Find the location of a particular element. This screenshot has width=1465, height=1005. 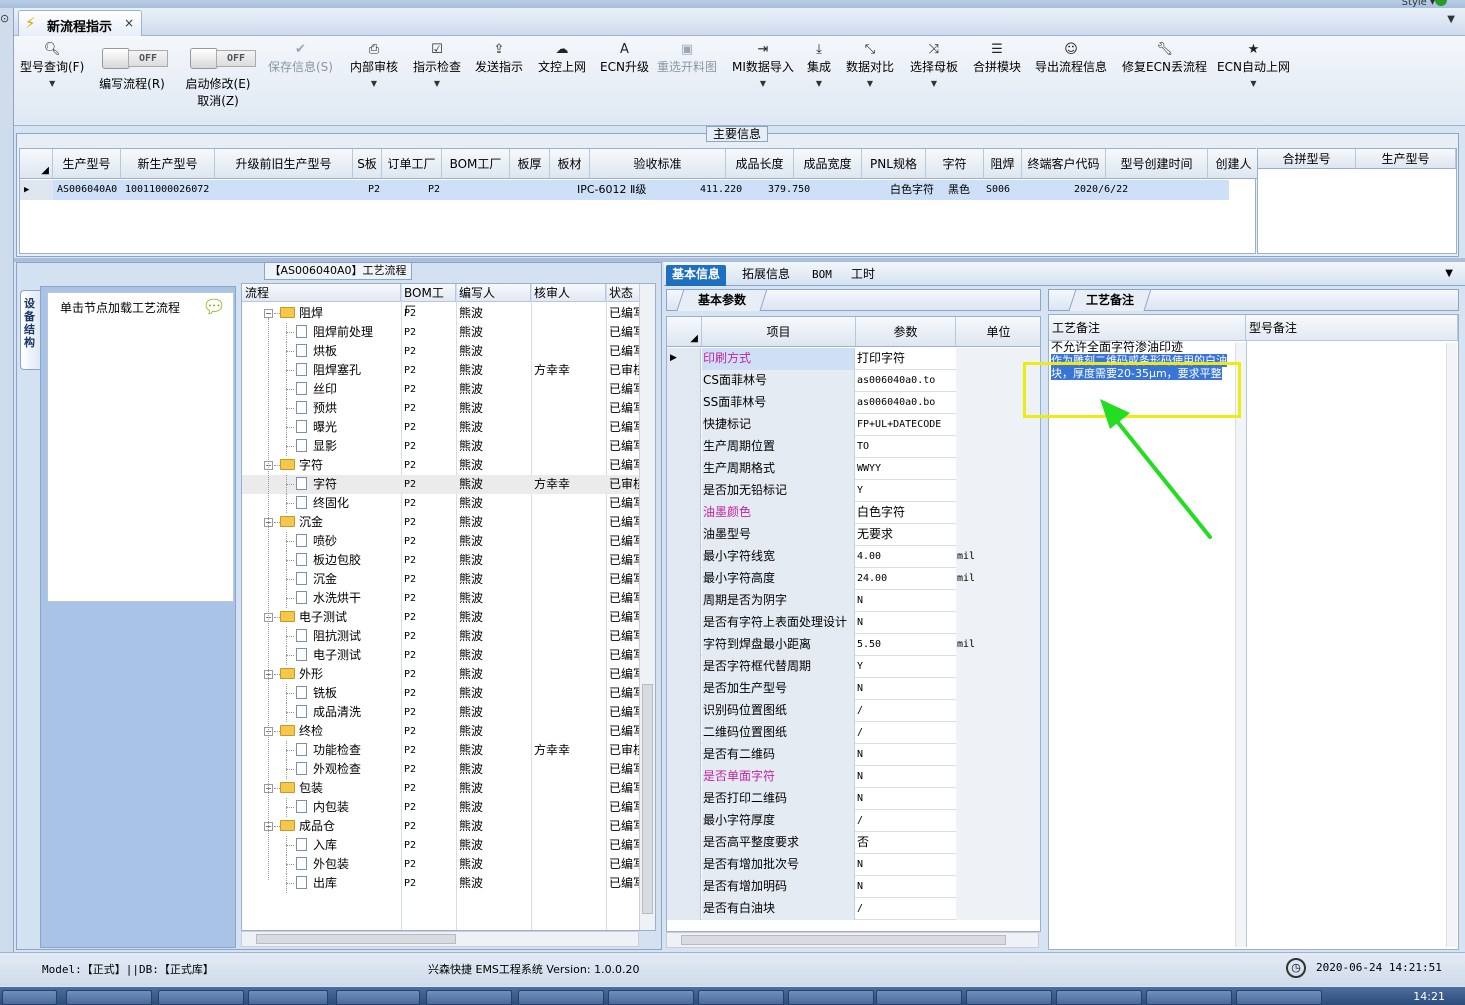

tree-row: 出库 P2 熊波 已编写 is located at coordinates (441, 883).